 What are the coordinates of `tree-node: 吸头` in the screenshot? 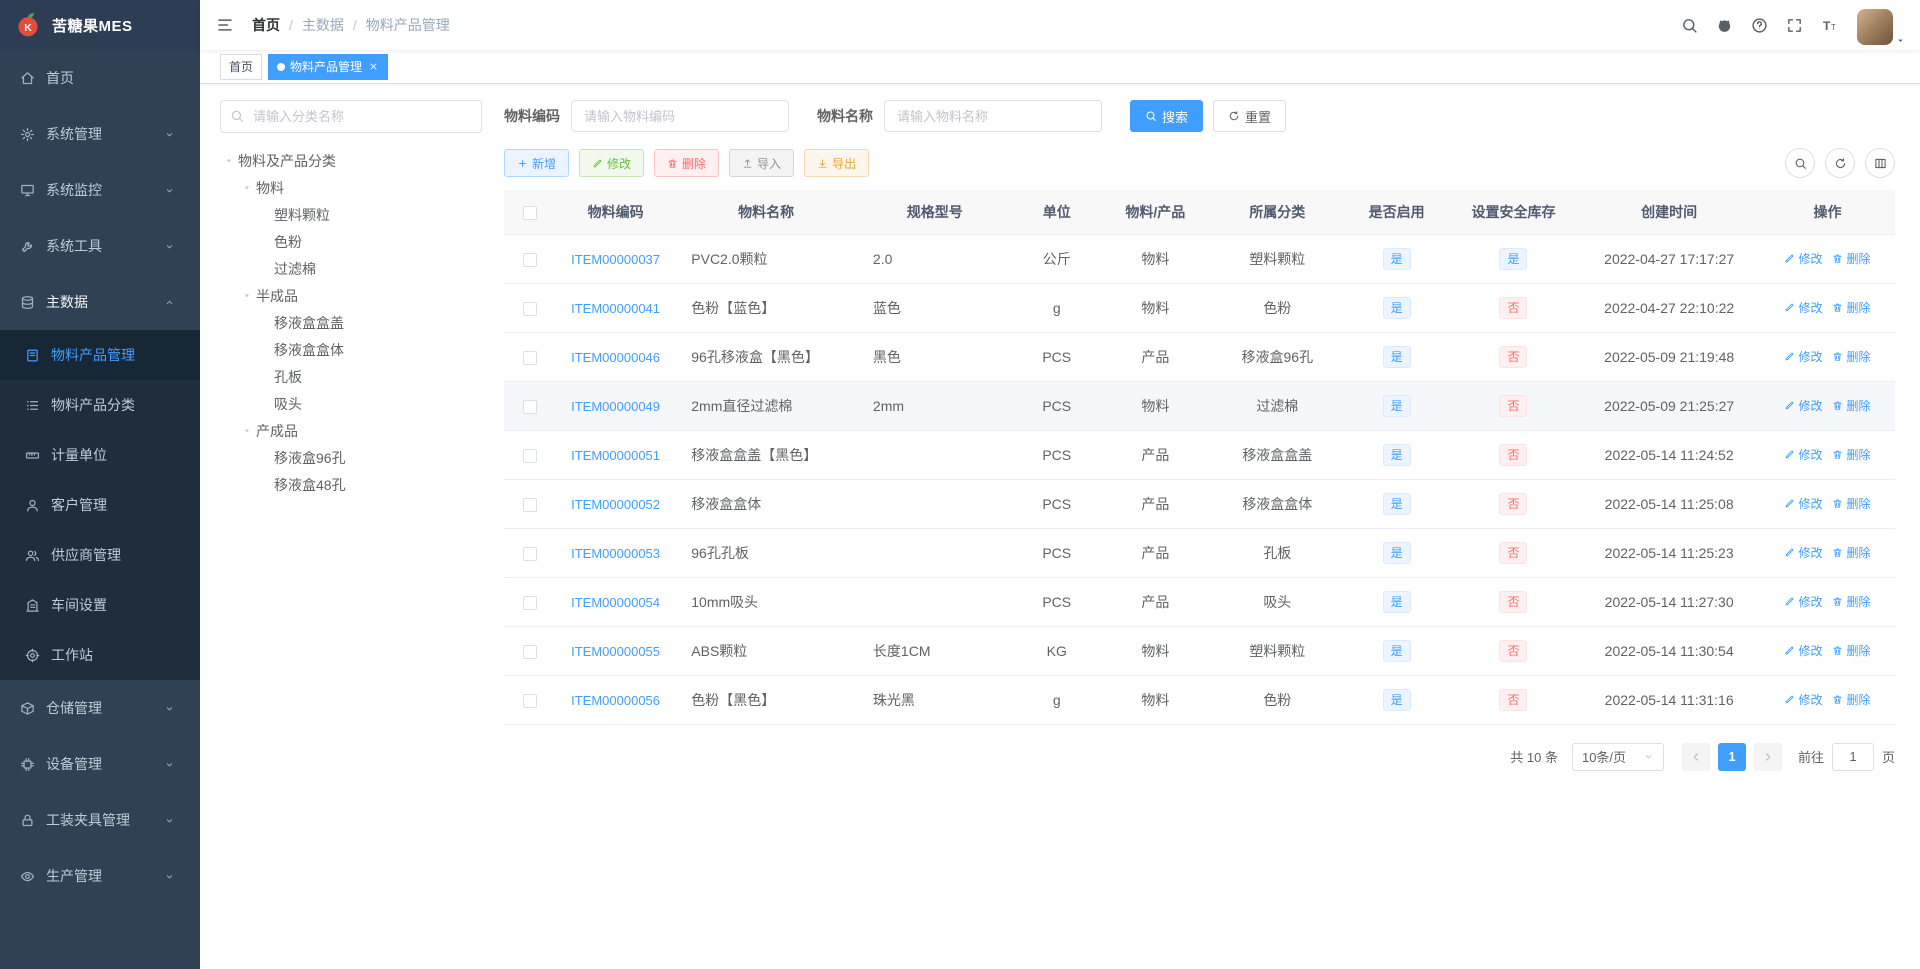 It's located at (351, 403).